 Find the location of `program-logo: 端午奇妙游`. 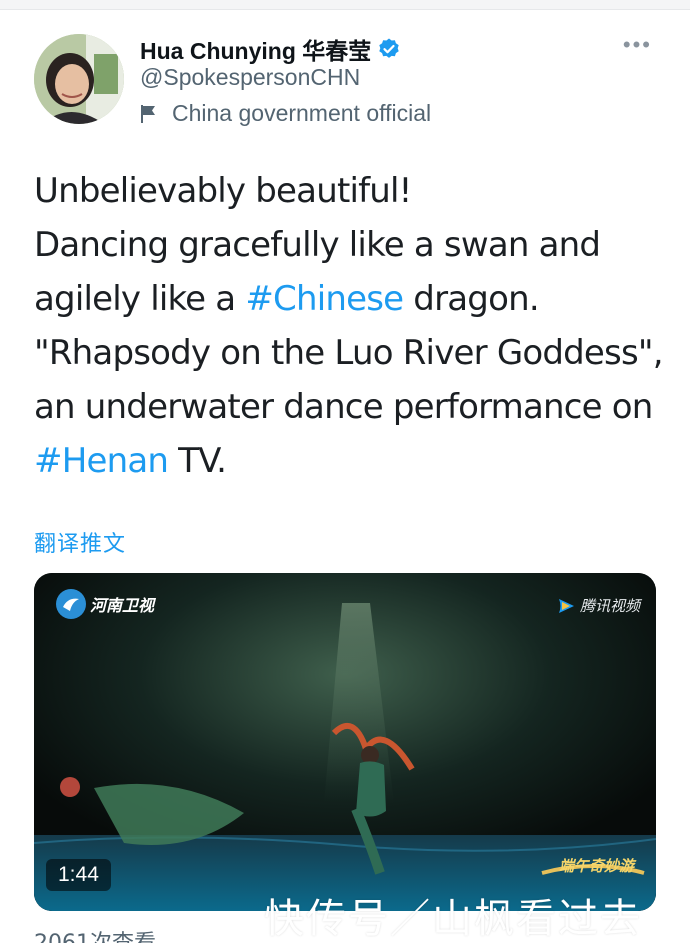

program-logo: 端午奇妙游 is located at coordinates (596, 866).